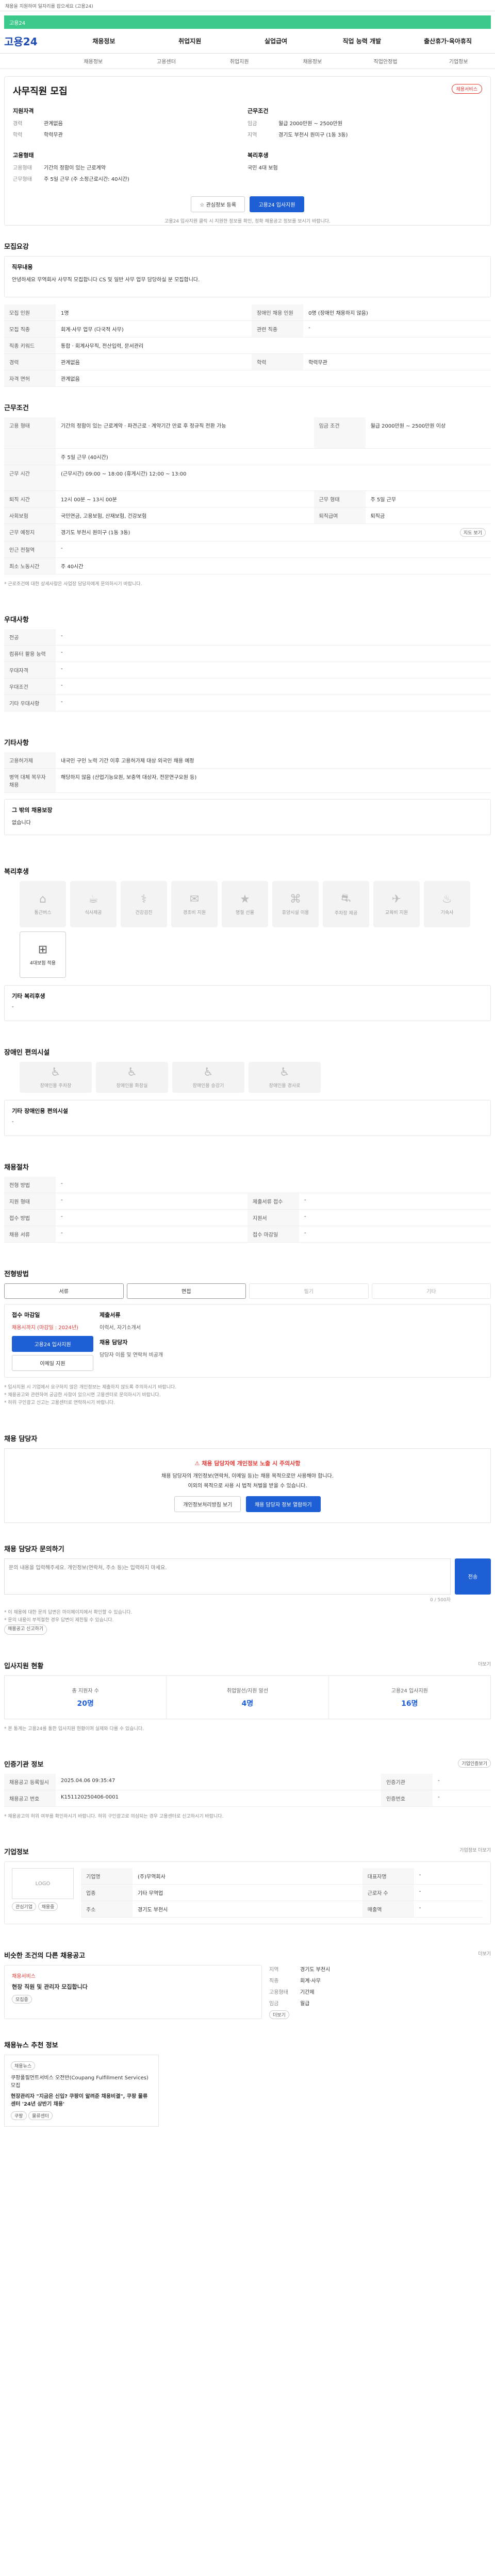  Describe the element at coordinates (30, 478) in the screenshot. I see `table-key: 근무 시간` at that location.